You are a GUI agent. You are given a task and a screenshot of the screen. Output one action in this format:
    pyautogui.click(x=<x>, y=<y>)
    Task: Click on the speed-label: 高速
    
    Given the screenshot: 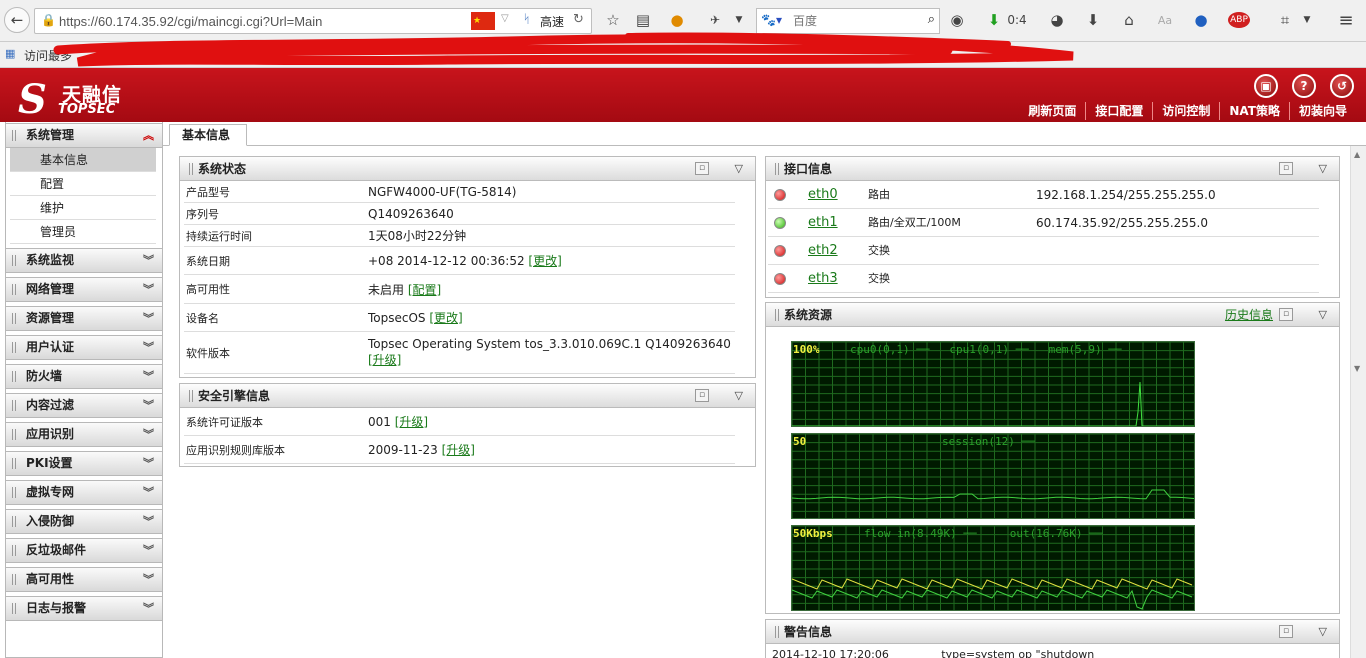 What is the action you would take?
    pyautogui.click(x=552, y=21)
    